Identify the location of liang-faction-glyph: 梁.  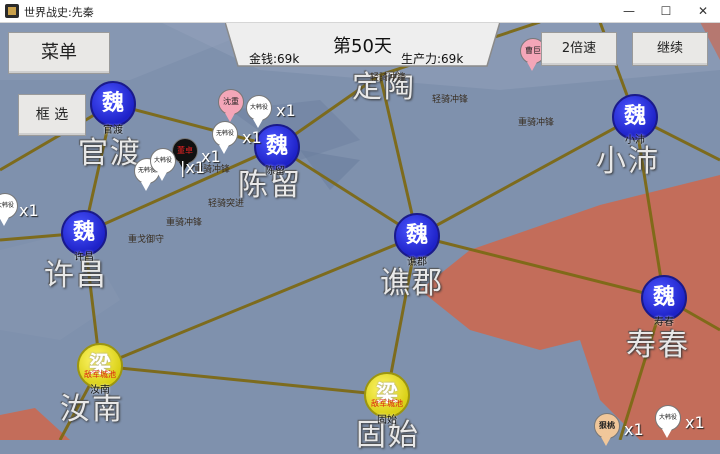
(386, 394).